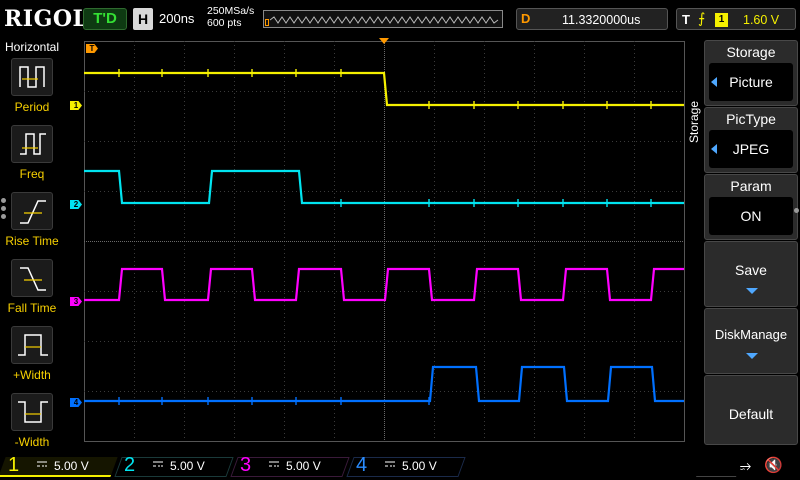 The image size is (800, 480). Describe the element at coordinates (796, 210) in the screenshot. I see `knob-indicator-dot` at that location.